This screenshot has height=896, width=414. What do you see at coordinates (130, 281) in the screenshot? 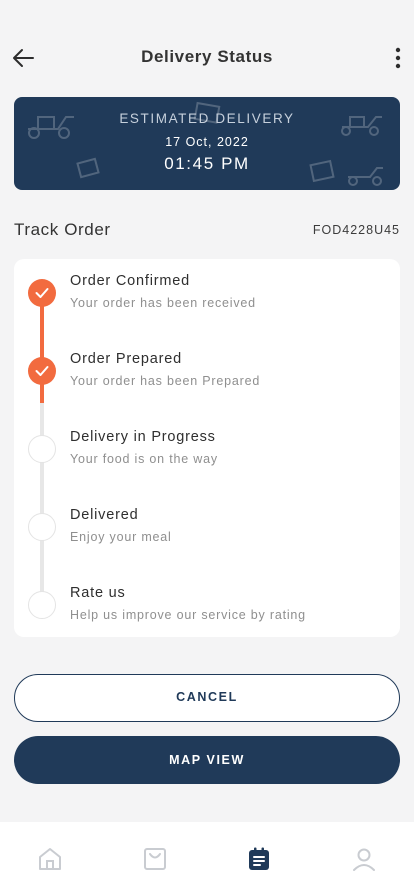
I see `step-title: Order Confirmed` at bounding box center [130, 281].